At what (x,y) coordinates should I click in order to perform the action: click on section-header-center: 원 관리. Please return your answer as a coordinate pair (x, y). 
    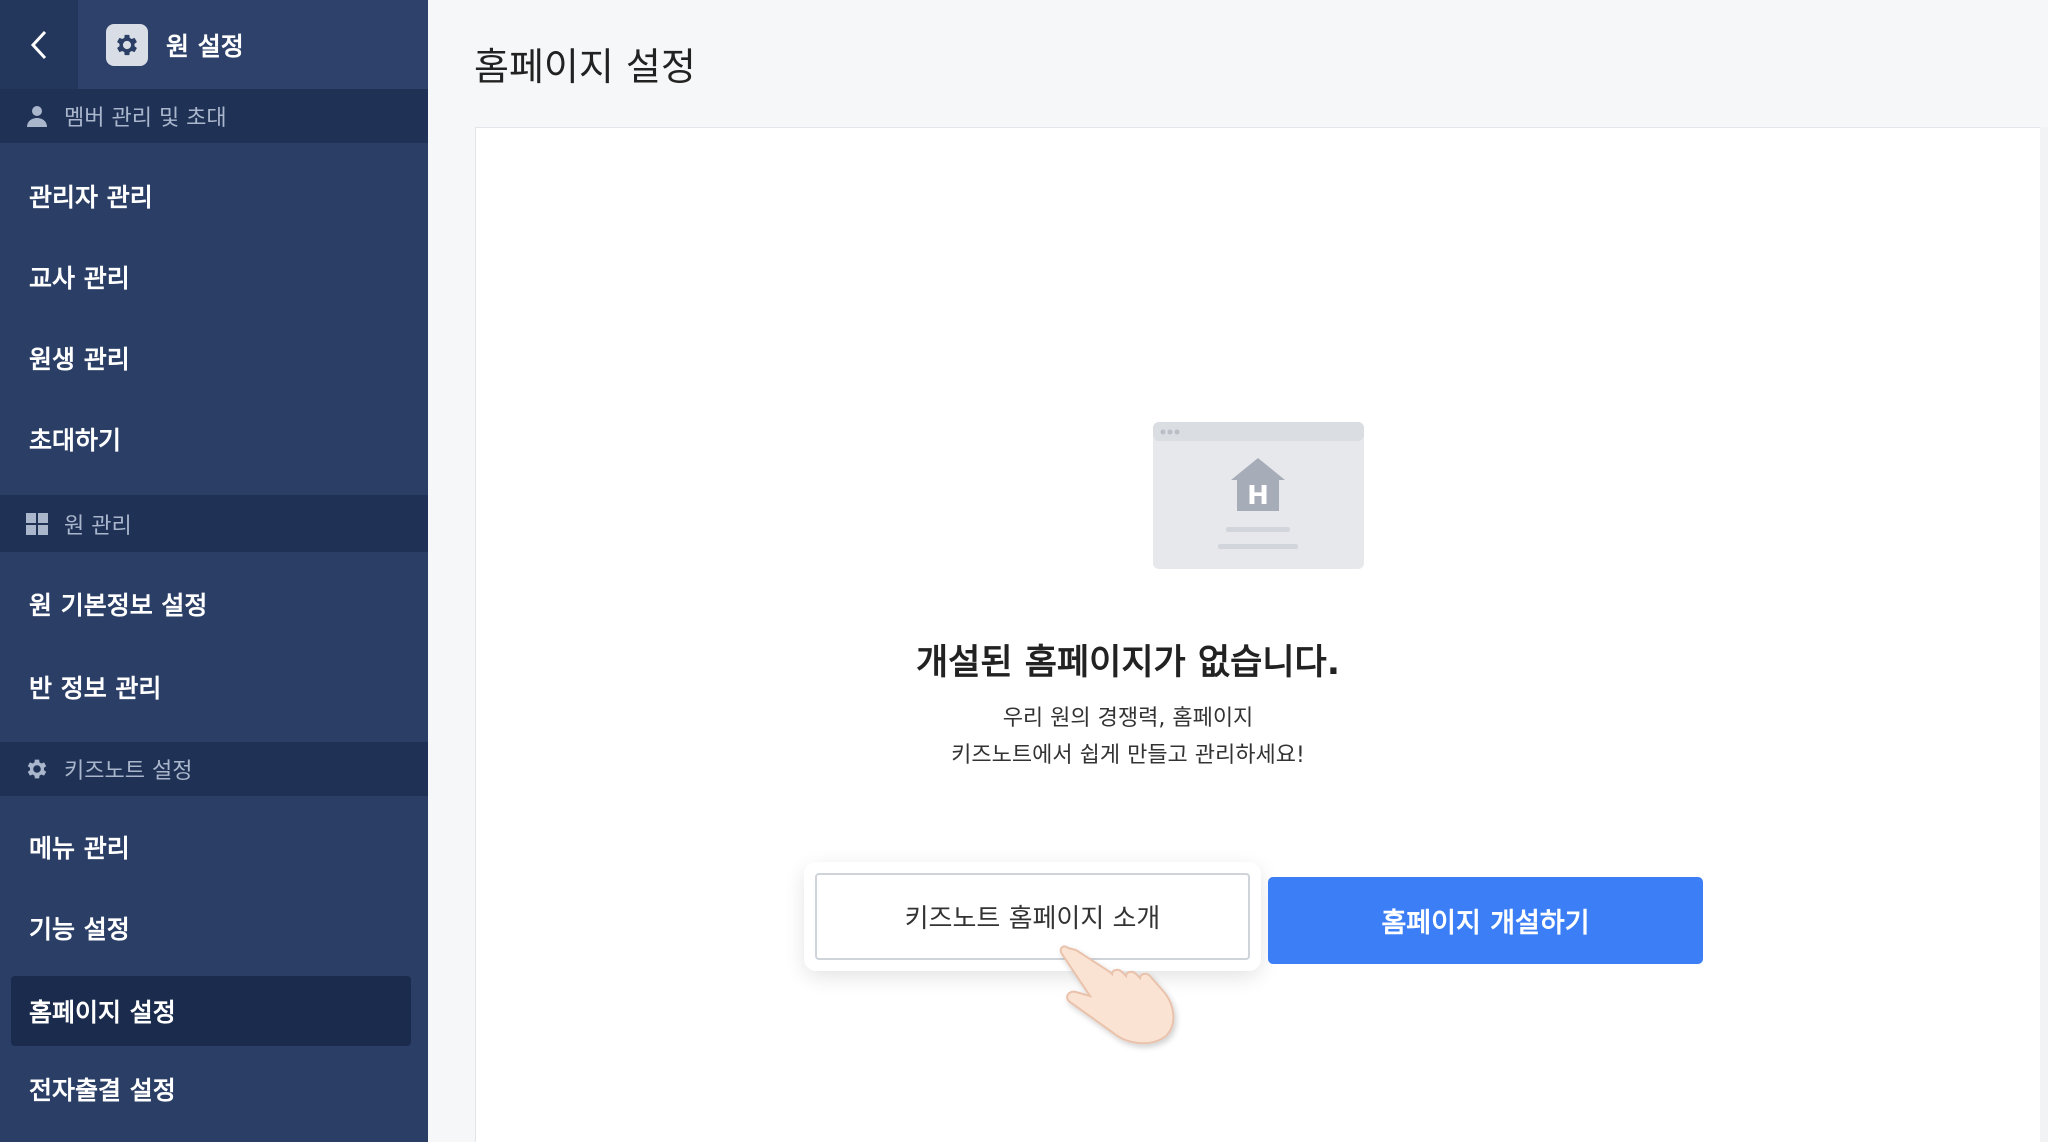
    Looking at the image, I should click on (214, 523).